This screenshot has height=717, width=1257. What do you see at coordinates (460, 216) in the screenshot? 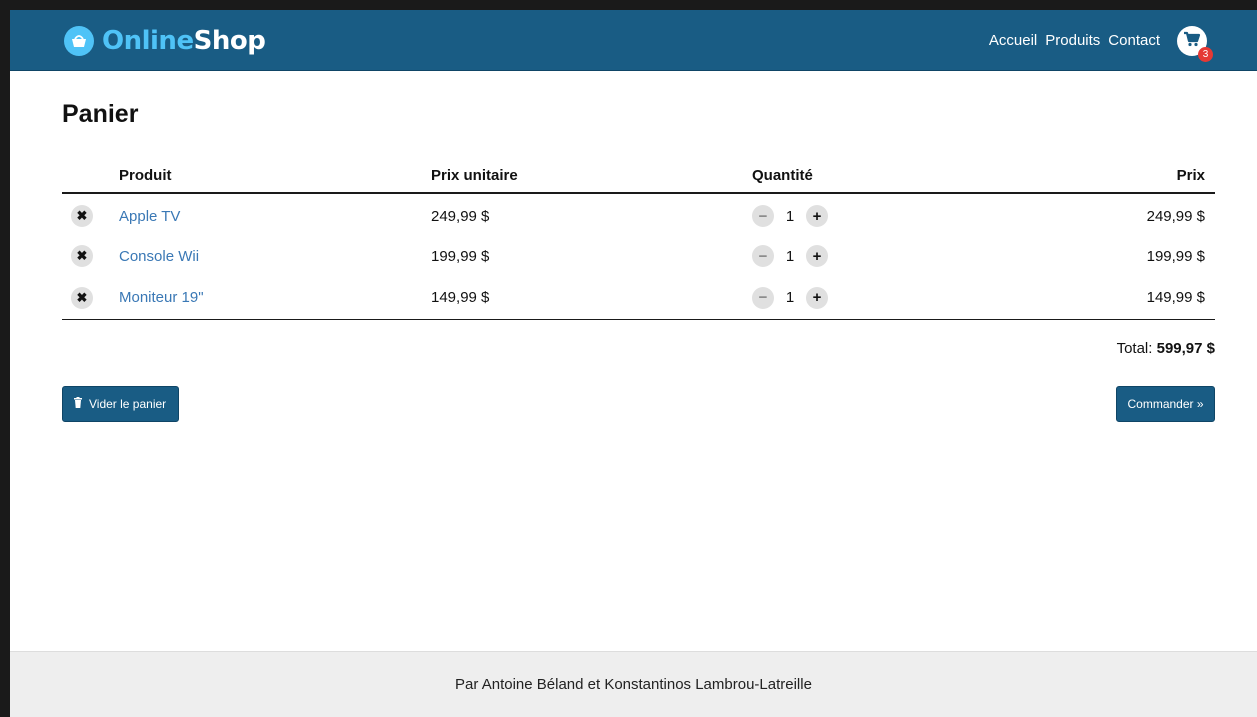
I see `unit-price: 249,99 $` at bounding box center [460, 216].